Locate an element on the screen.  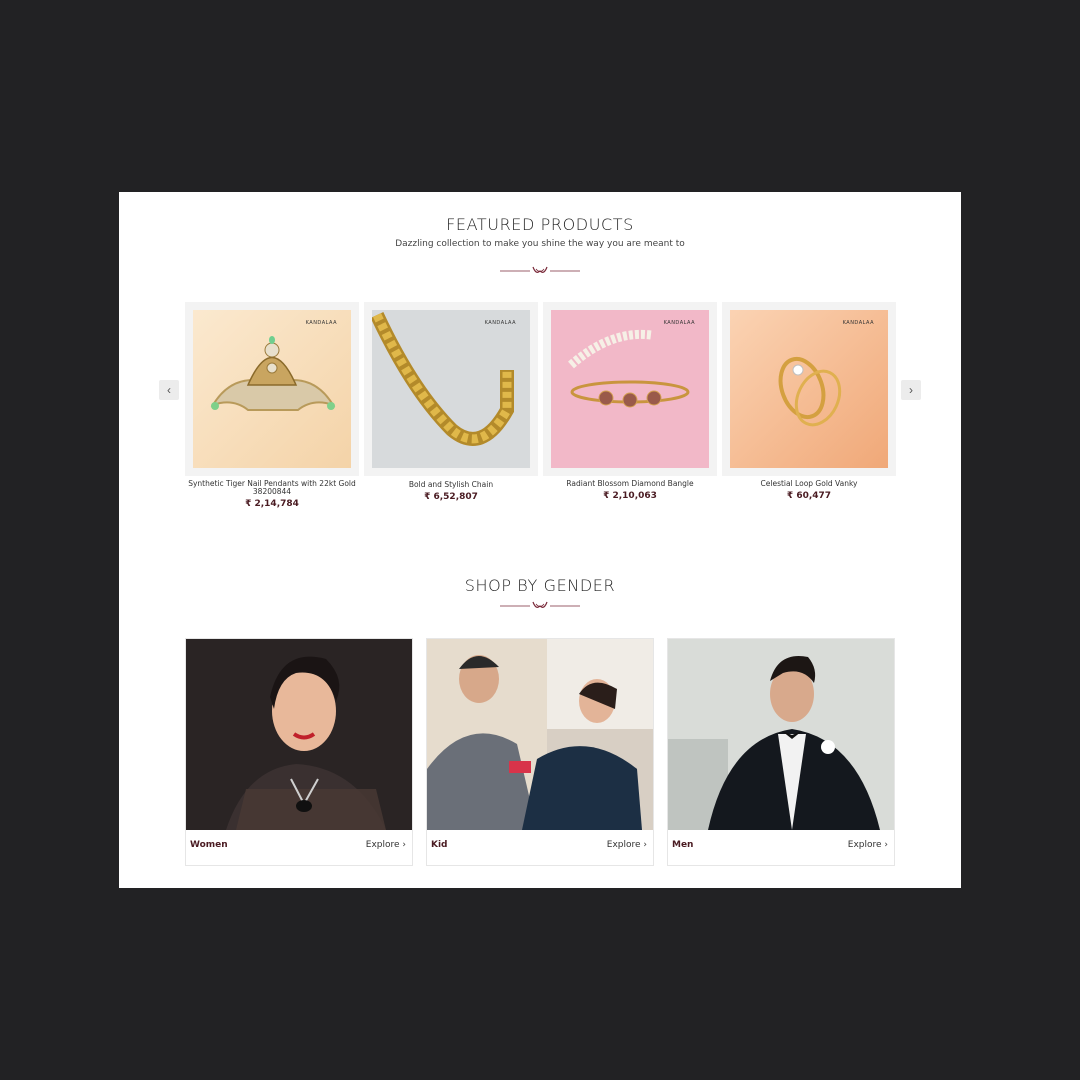
product-name: Bold and Stylish Chain is located at coordinates (451, 485).